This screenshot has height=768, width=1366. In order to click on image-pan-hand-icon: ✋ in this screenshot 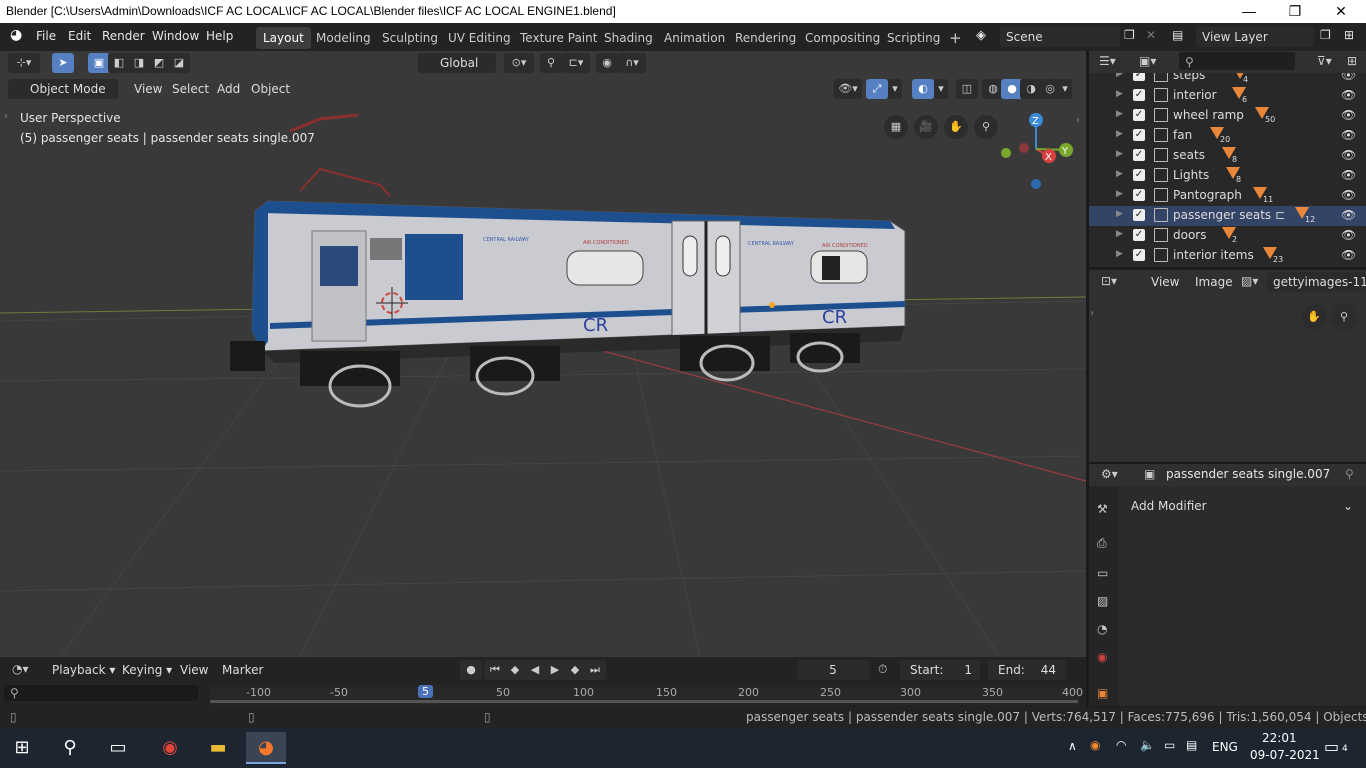, I will do `click(1314, 317)`.